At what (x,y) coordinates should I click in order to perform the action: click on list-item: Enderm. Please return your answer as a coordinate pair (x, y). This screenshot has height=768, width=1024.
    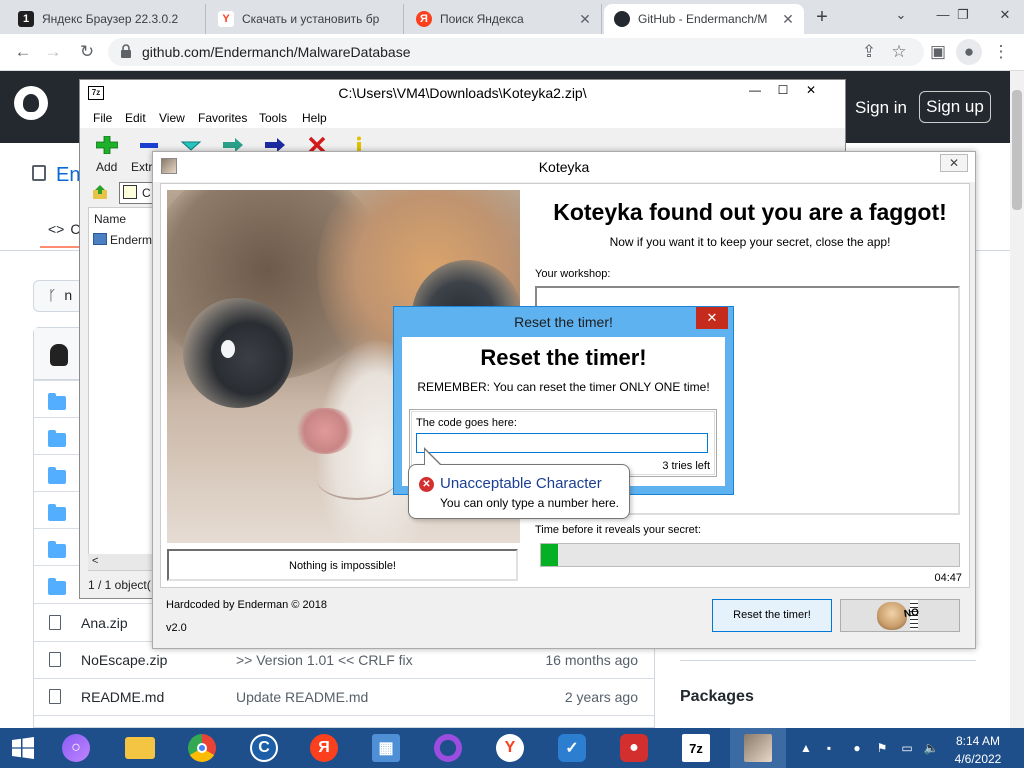
    Looking at the image, I should click on (131, 240).